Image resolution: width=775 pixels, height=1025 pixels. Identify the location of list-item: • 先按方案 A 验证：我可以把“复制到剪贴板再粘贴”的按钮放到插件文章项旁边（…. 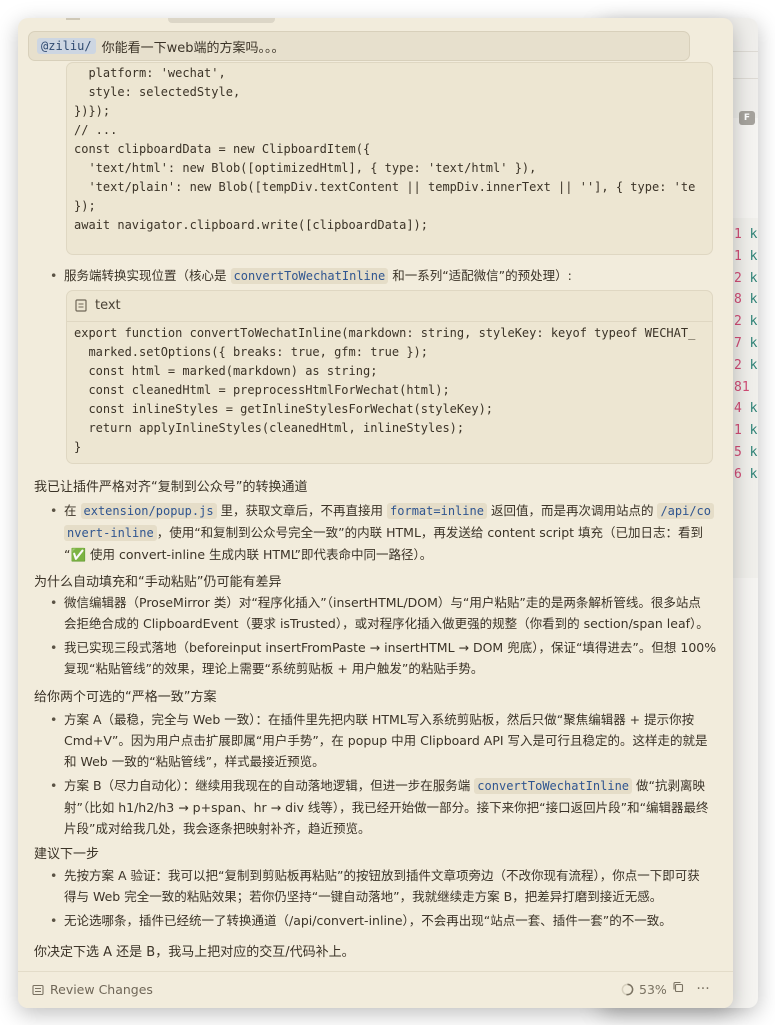
(375, 886).